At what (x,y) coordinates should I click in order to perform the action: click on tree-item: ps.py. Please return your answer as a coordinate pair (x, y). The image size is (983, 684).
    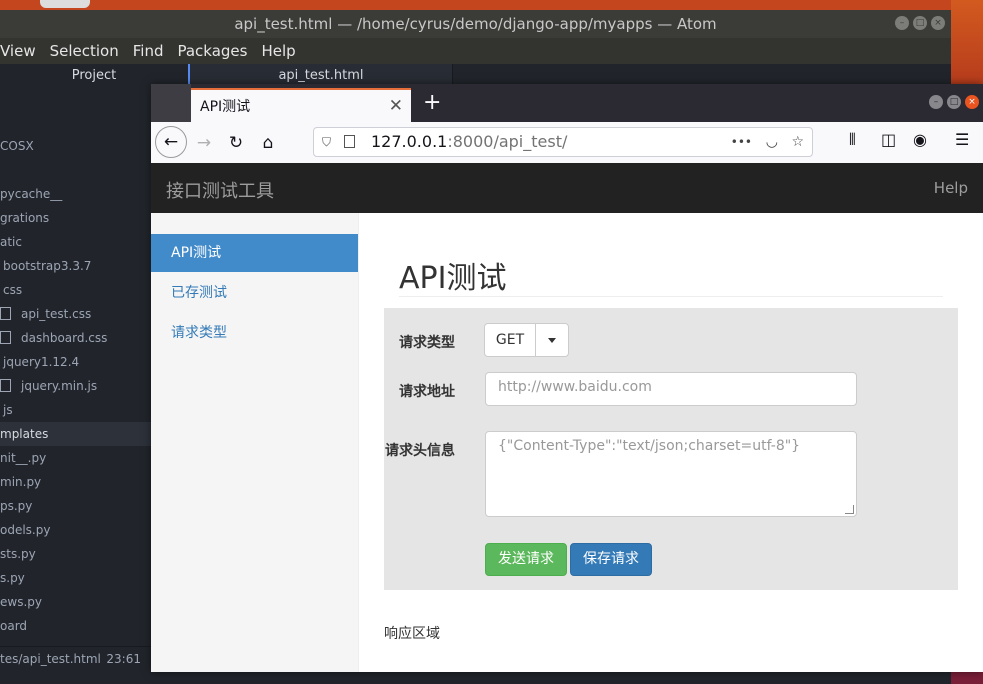
    Looking at the image, I should click on (16, 506).